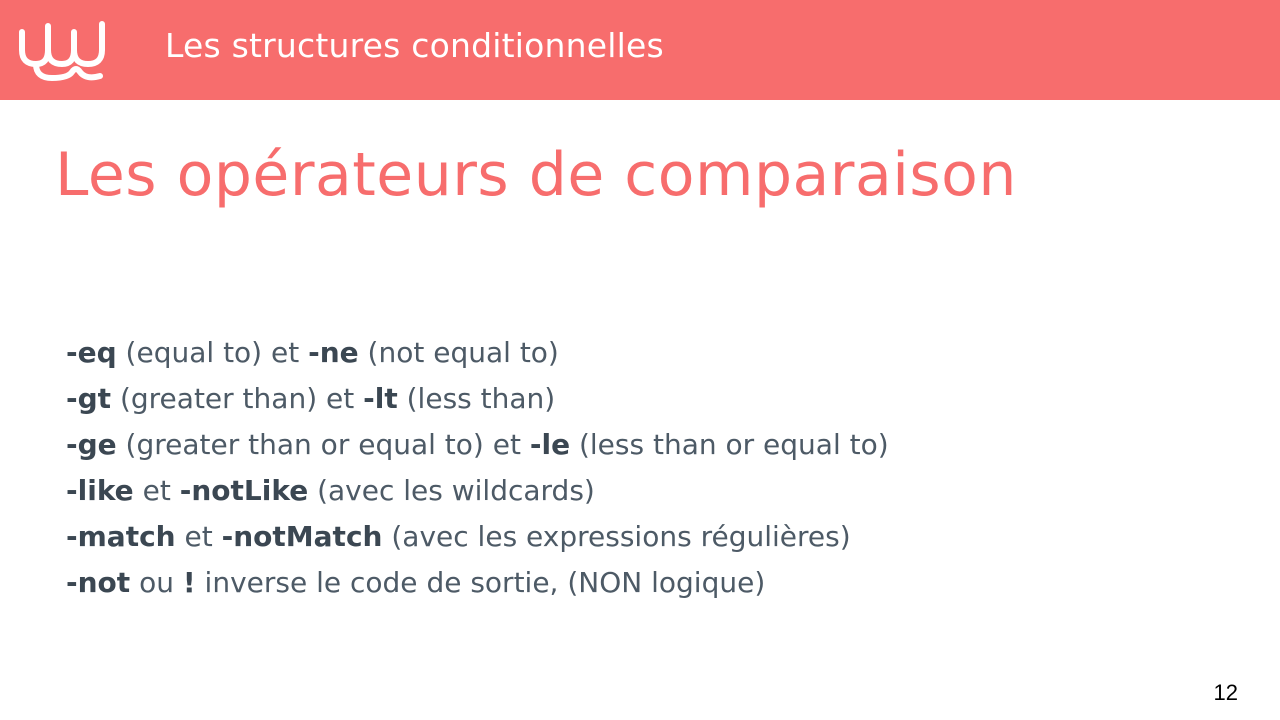  I want to click on operator-description: (avec les wildcards), so click(451, 490).